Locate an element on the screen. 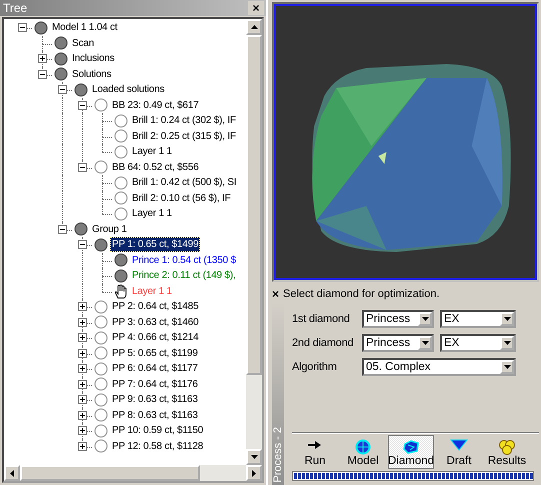 Image resolution: width=541 pixels, height=485 pixels. tree-item: PP 12: 0.58 ct, $1128 is located at coordinates (158, 446).